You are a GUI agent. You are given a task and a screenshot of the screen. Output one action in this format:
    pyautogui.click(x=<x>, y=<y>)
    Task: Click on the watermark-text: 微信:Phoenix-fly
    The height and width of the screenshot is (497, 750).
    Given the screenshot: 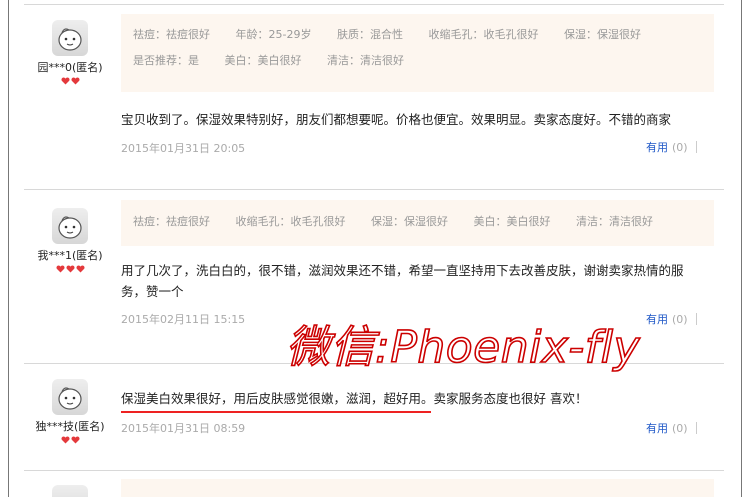 What is the action you would take?
    pyautogui.click(x=463, y=347)
    